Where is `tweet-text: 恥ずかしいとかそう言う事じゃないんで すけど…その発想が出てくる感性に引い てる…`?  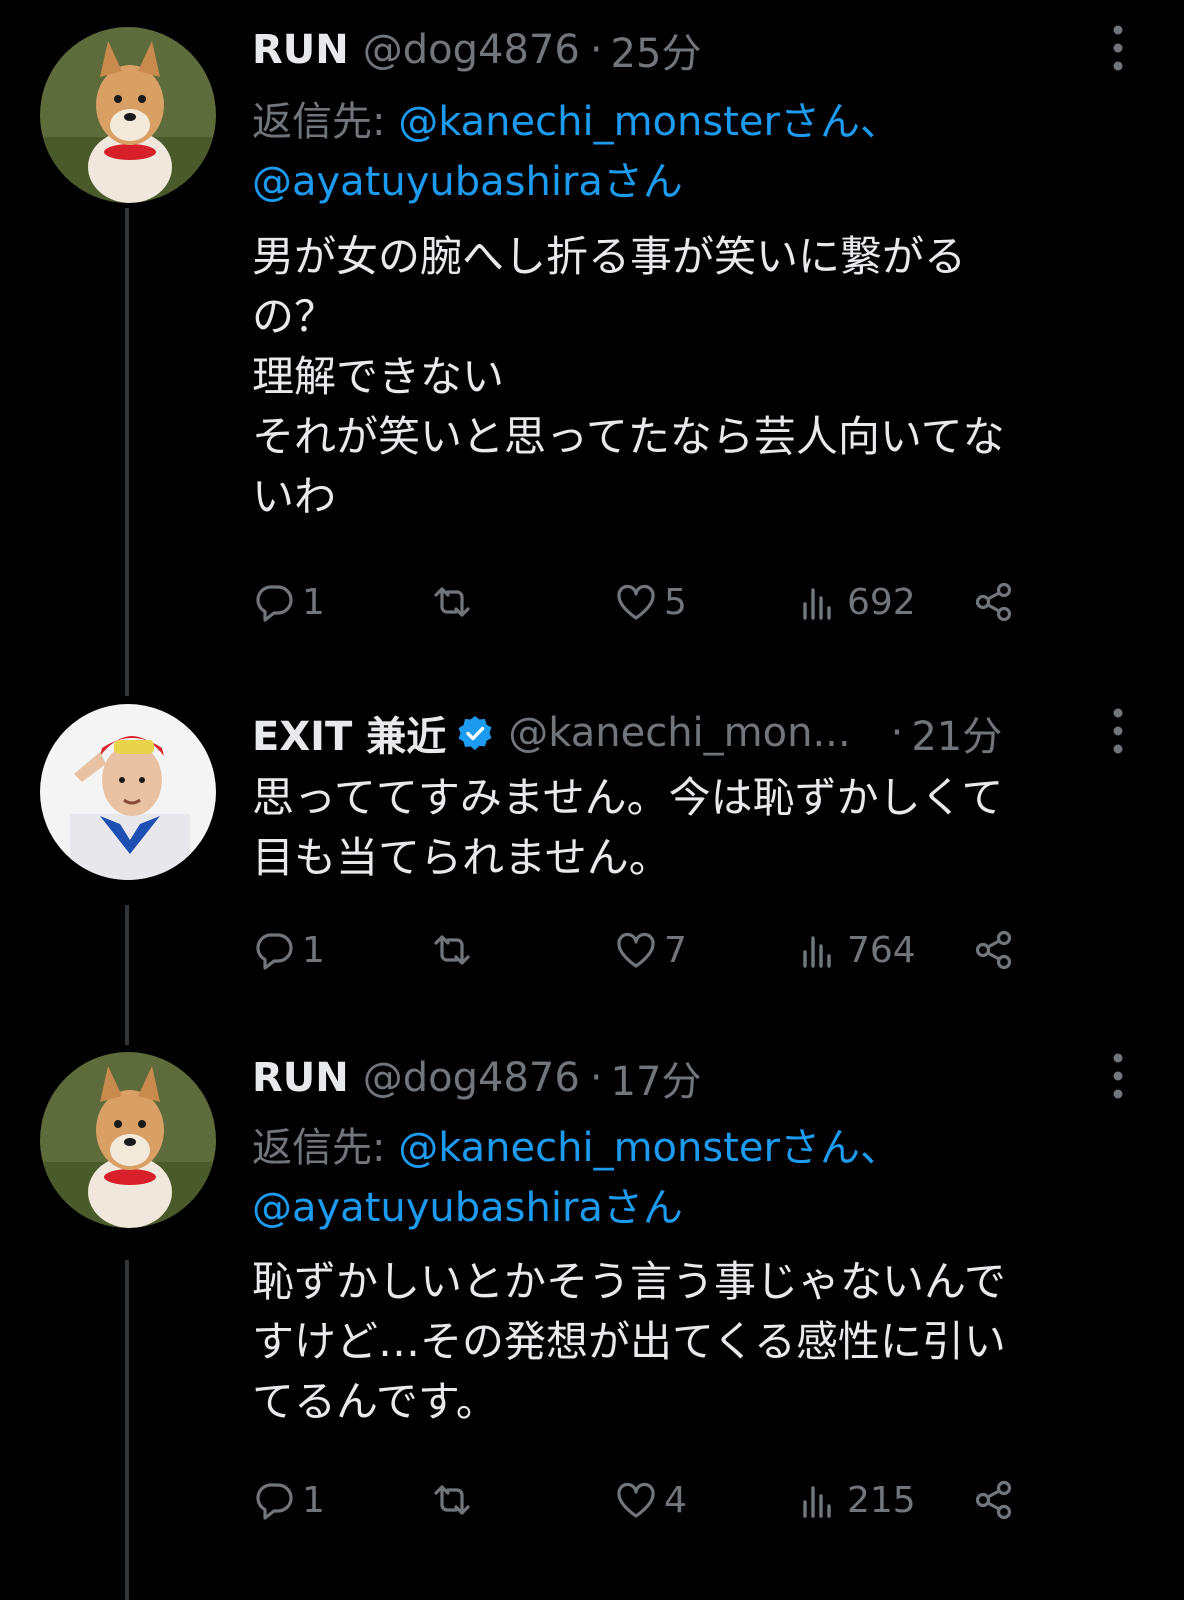 tweet-text: 恥ずかしいとかそう言う事じゃないんで すけど…その発想が出てくる感性に引い てる… is located at coordinates (629, 1341).